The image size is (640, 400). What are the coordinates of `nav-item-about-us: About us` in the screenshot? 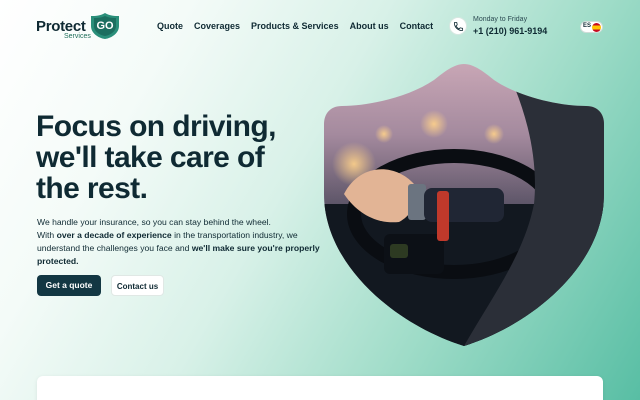 It's located at (369, 26).